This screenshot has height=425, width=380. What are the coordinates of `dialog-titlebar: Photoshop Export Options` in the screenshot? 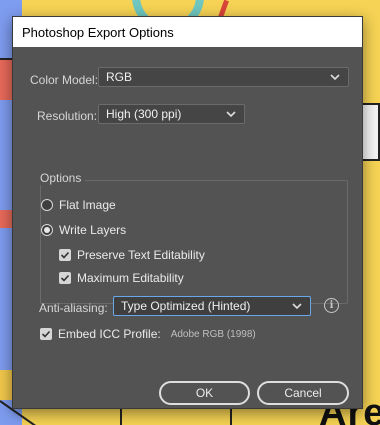 It's located at (187, 32).